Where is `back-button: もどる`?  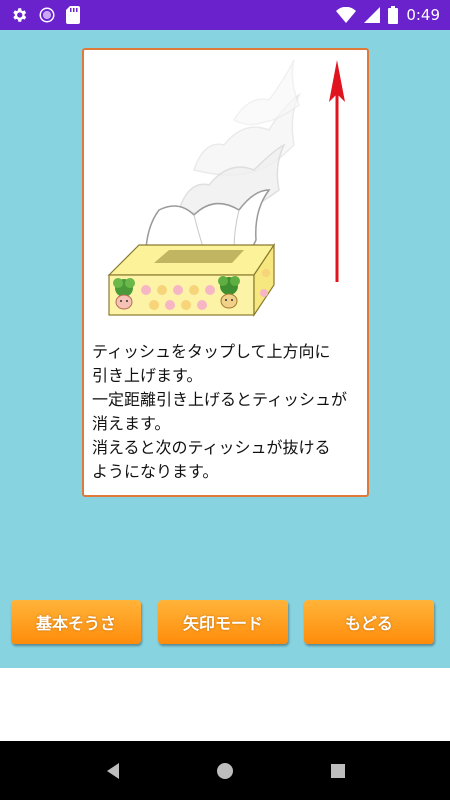
back-button: もどる is located at coordinates (369, 622).